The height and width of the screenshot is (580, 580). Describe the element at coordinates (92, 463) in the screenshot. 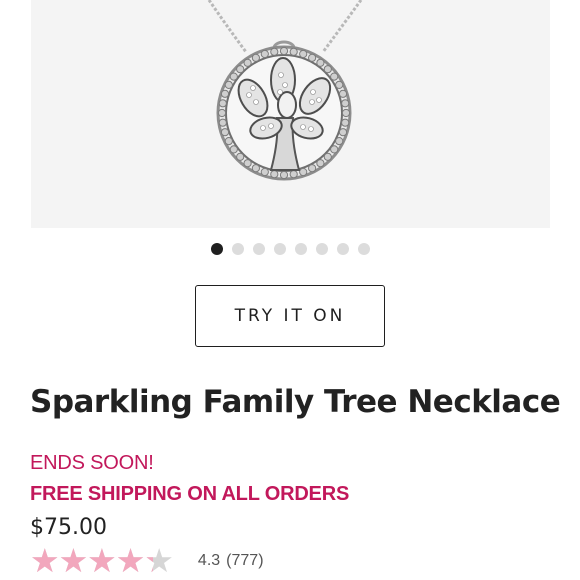

I see `promo-ends-soon: ENDS SOON!` at that location.